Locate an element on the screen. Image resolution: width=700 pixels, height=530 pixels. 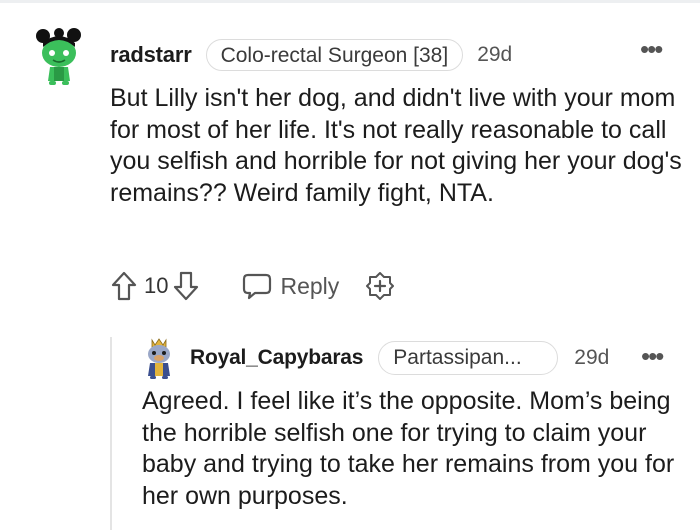
user-flair: Colo-rectal Surgeon [38] is located at coordinates (334, 55).